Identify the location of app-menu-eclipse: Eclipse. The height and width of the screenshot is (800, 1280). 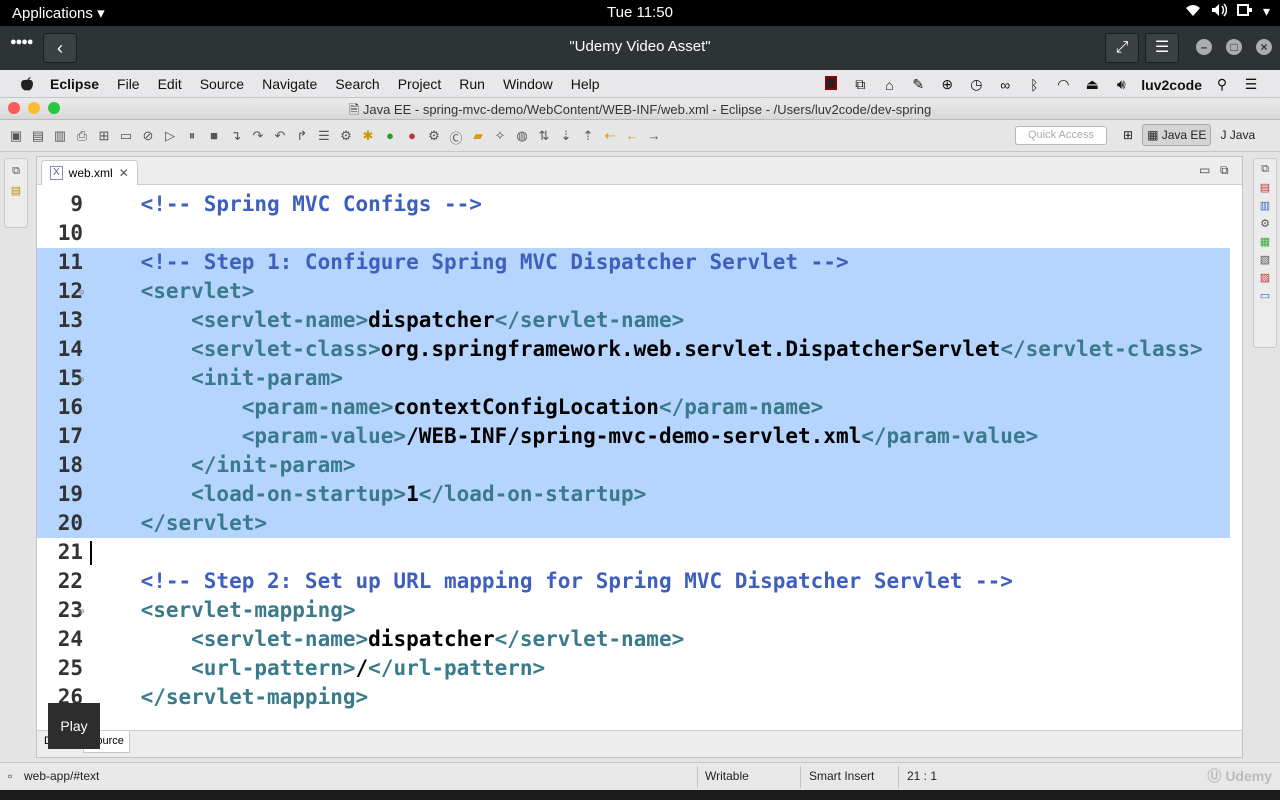
(74, 85).